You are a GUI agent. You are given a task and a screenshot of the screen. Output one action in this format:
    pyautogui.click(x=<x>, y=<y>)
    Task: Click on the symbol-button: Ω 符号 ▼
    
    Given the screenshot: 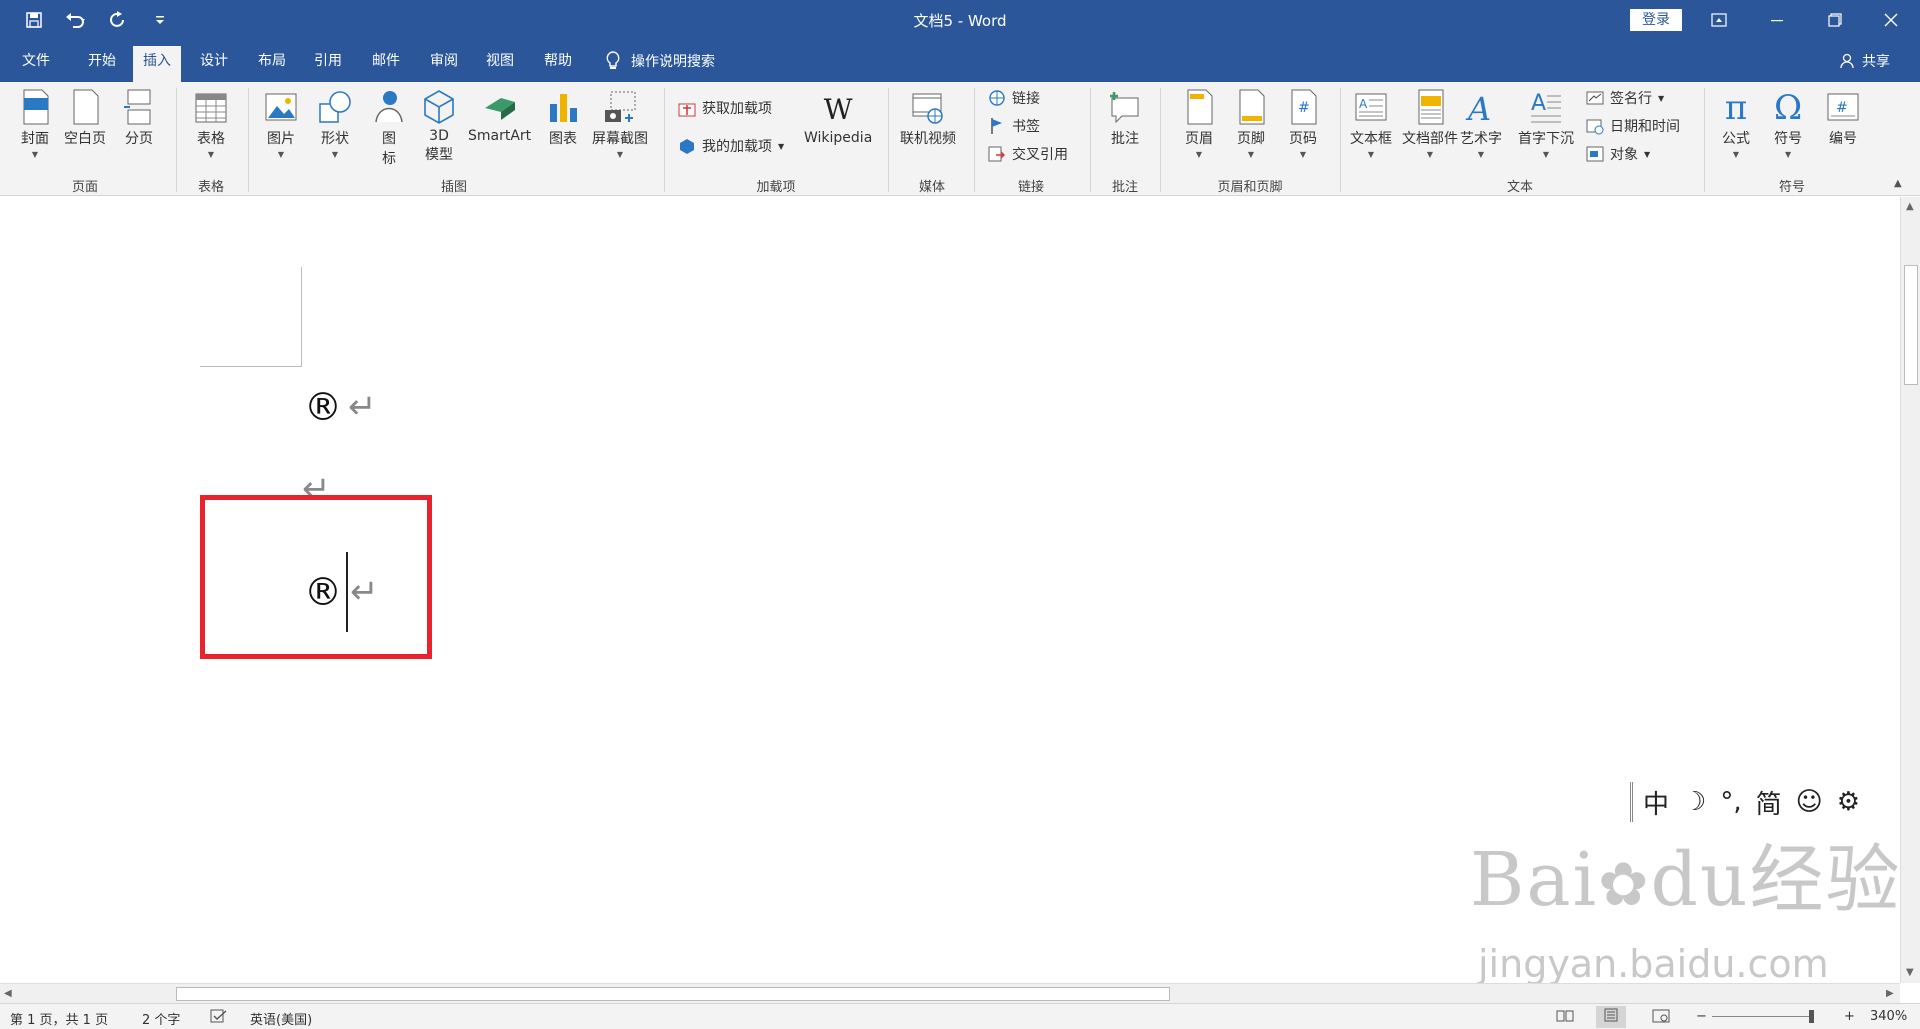 What is the action you would take?
    pyautogui.click(x=1788, y=123)
    